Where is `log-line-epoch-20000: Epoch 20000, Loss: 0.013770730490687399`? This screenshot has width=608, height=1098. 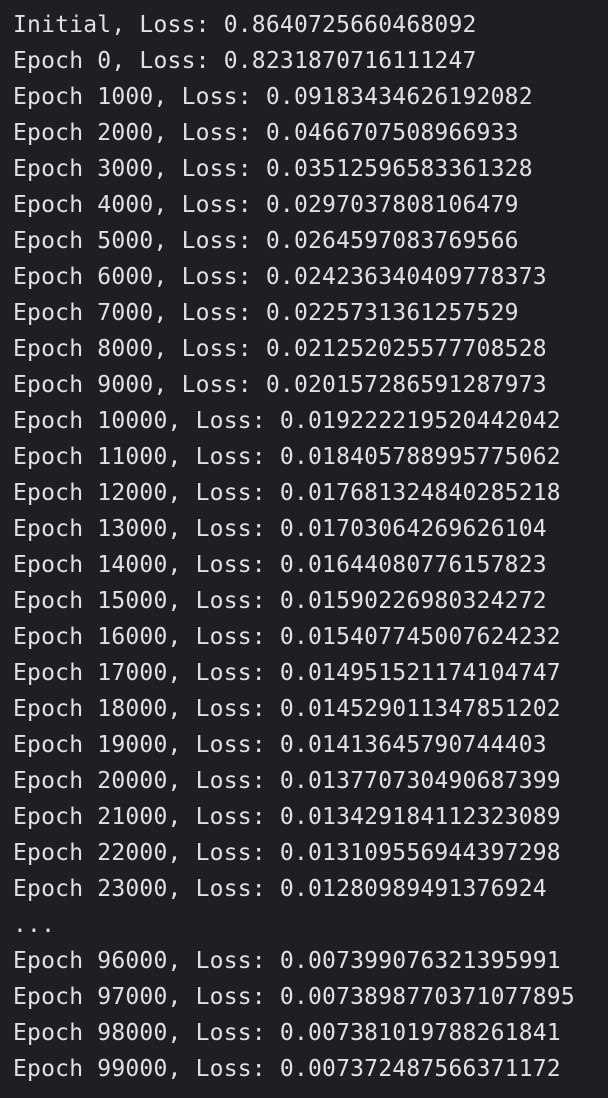
log-line-epoch-20000: Epoch 20000, Loss: 0.013770730490687399 is located at coordinates (287, 781).